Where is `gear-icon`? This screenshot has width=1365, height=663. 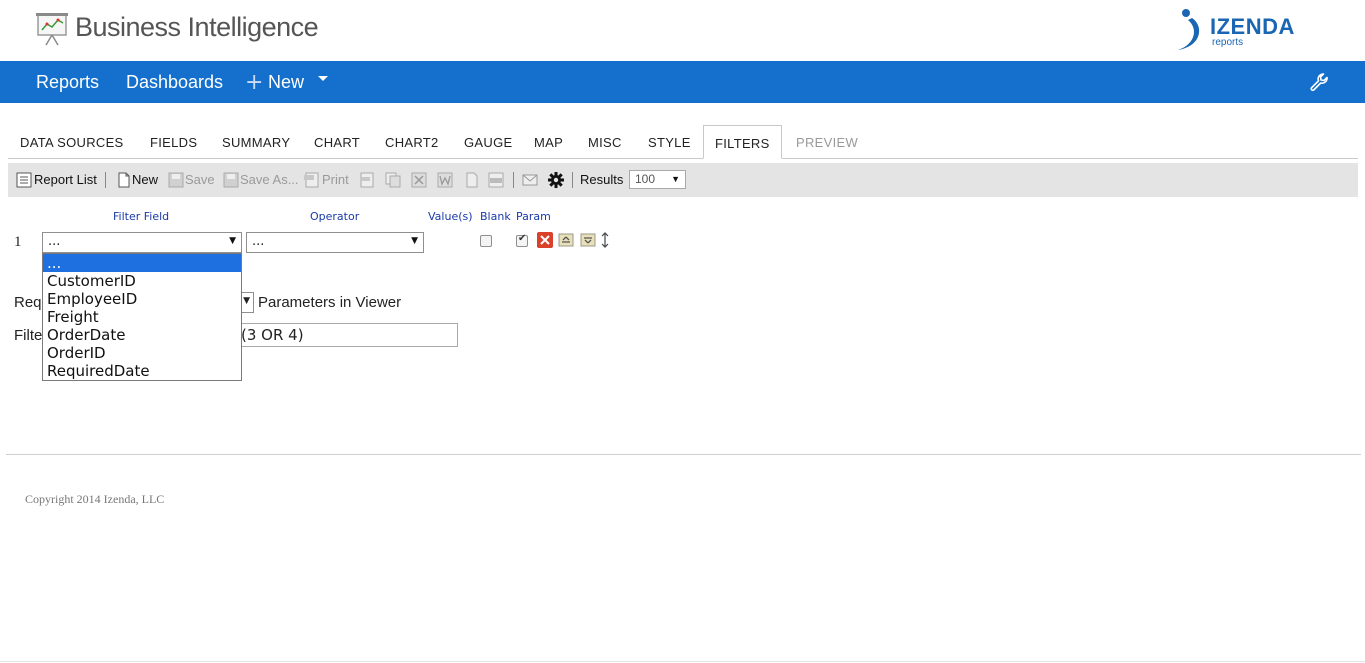
gear-icon is located at coordinates (556, 180).